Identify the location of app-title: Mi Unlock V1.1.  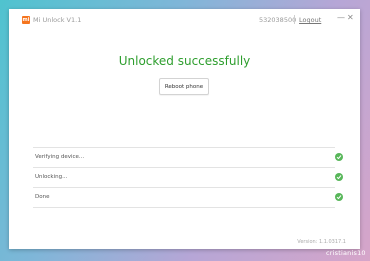
(57, 20).